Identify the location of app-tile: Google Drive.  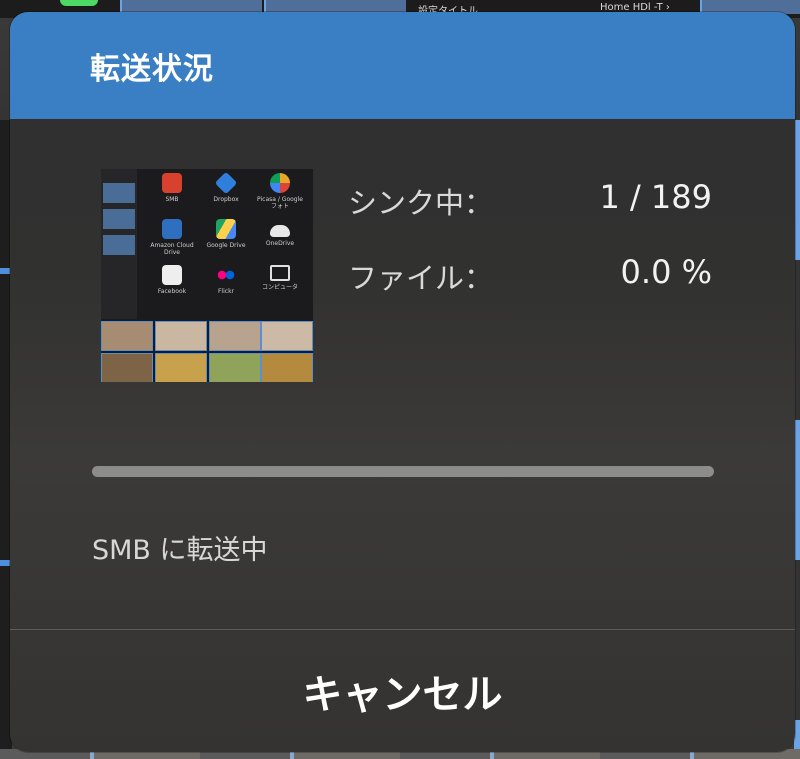
(226, 234).